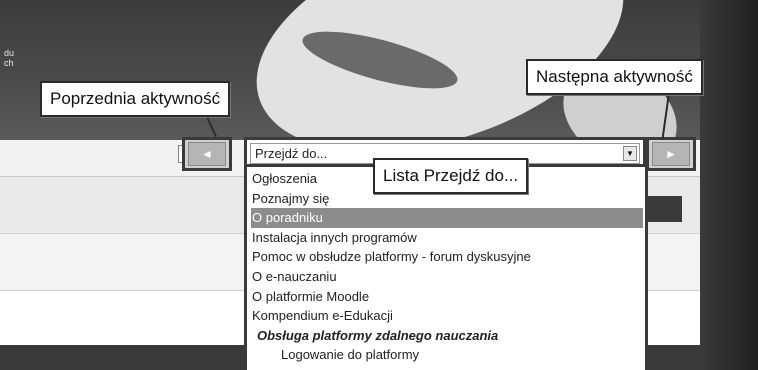 The image size is (758, 370). What do you see at coordinates (447, 316) in the screenshot?
I see `dropdown-option: Kompendium e-Edukacji` at bounding box center [447, 316].